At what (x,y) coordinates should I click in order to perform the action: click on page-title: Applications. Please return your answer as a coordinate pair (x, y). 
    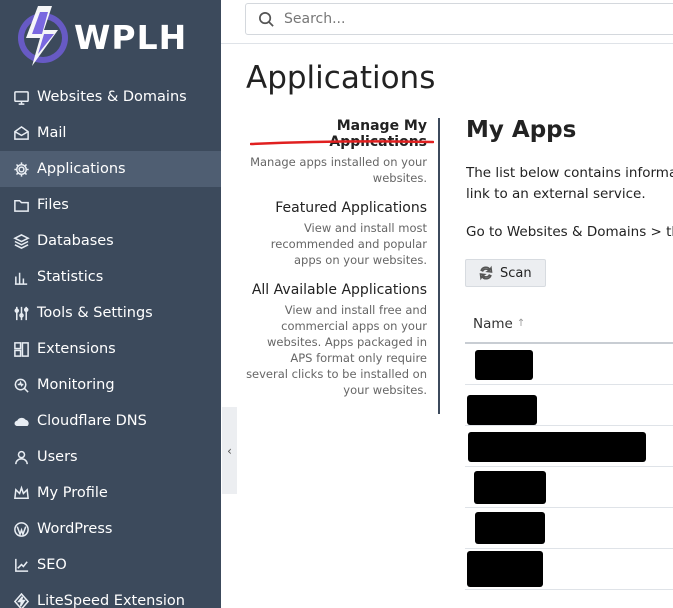
    Looking at the image, I should click on (341, 78).